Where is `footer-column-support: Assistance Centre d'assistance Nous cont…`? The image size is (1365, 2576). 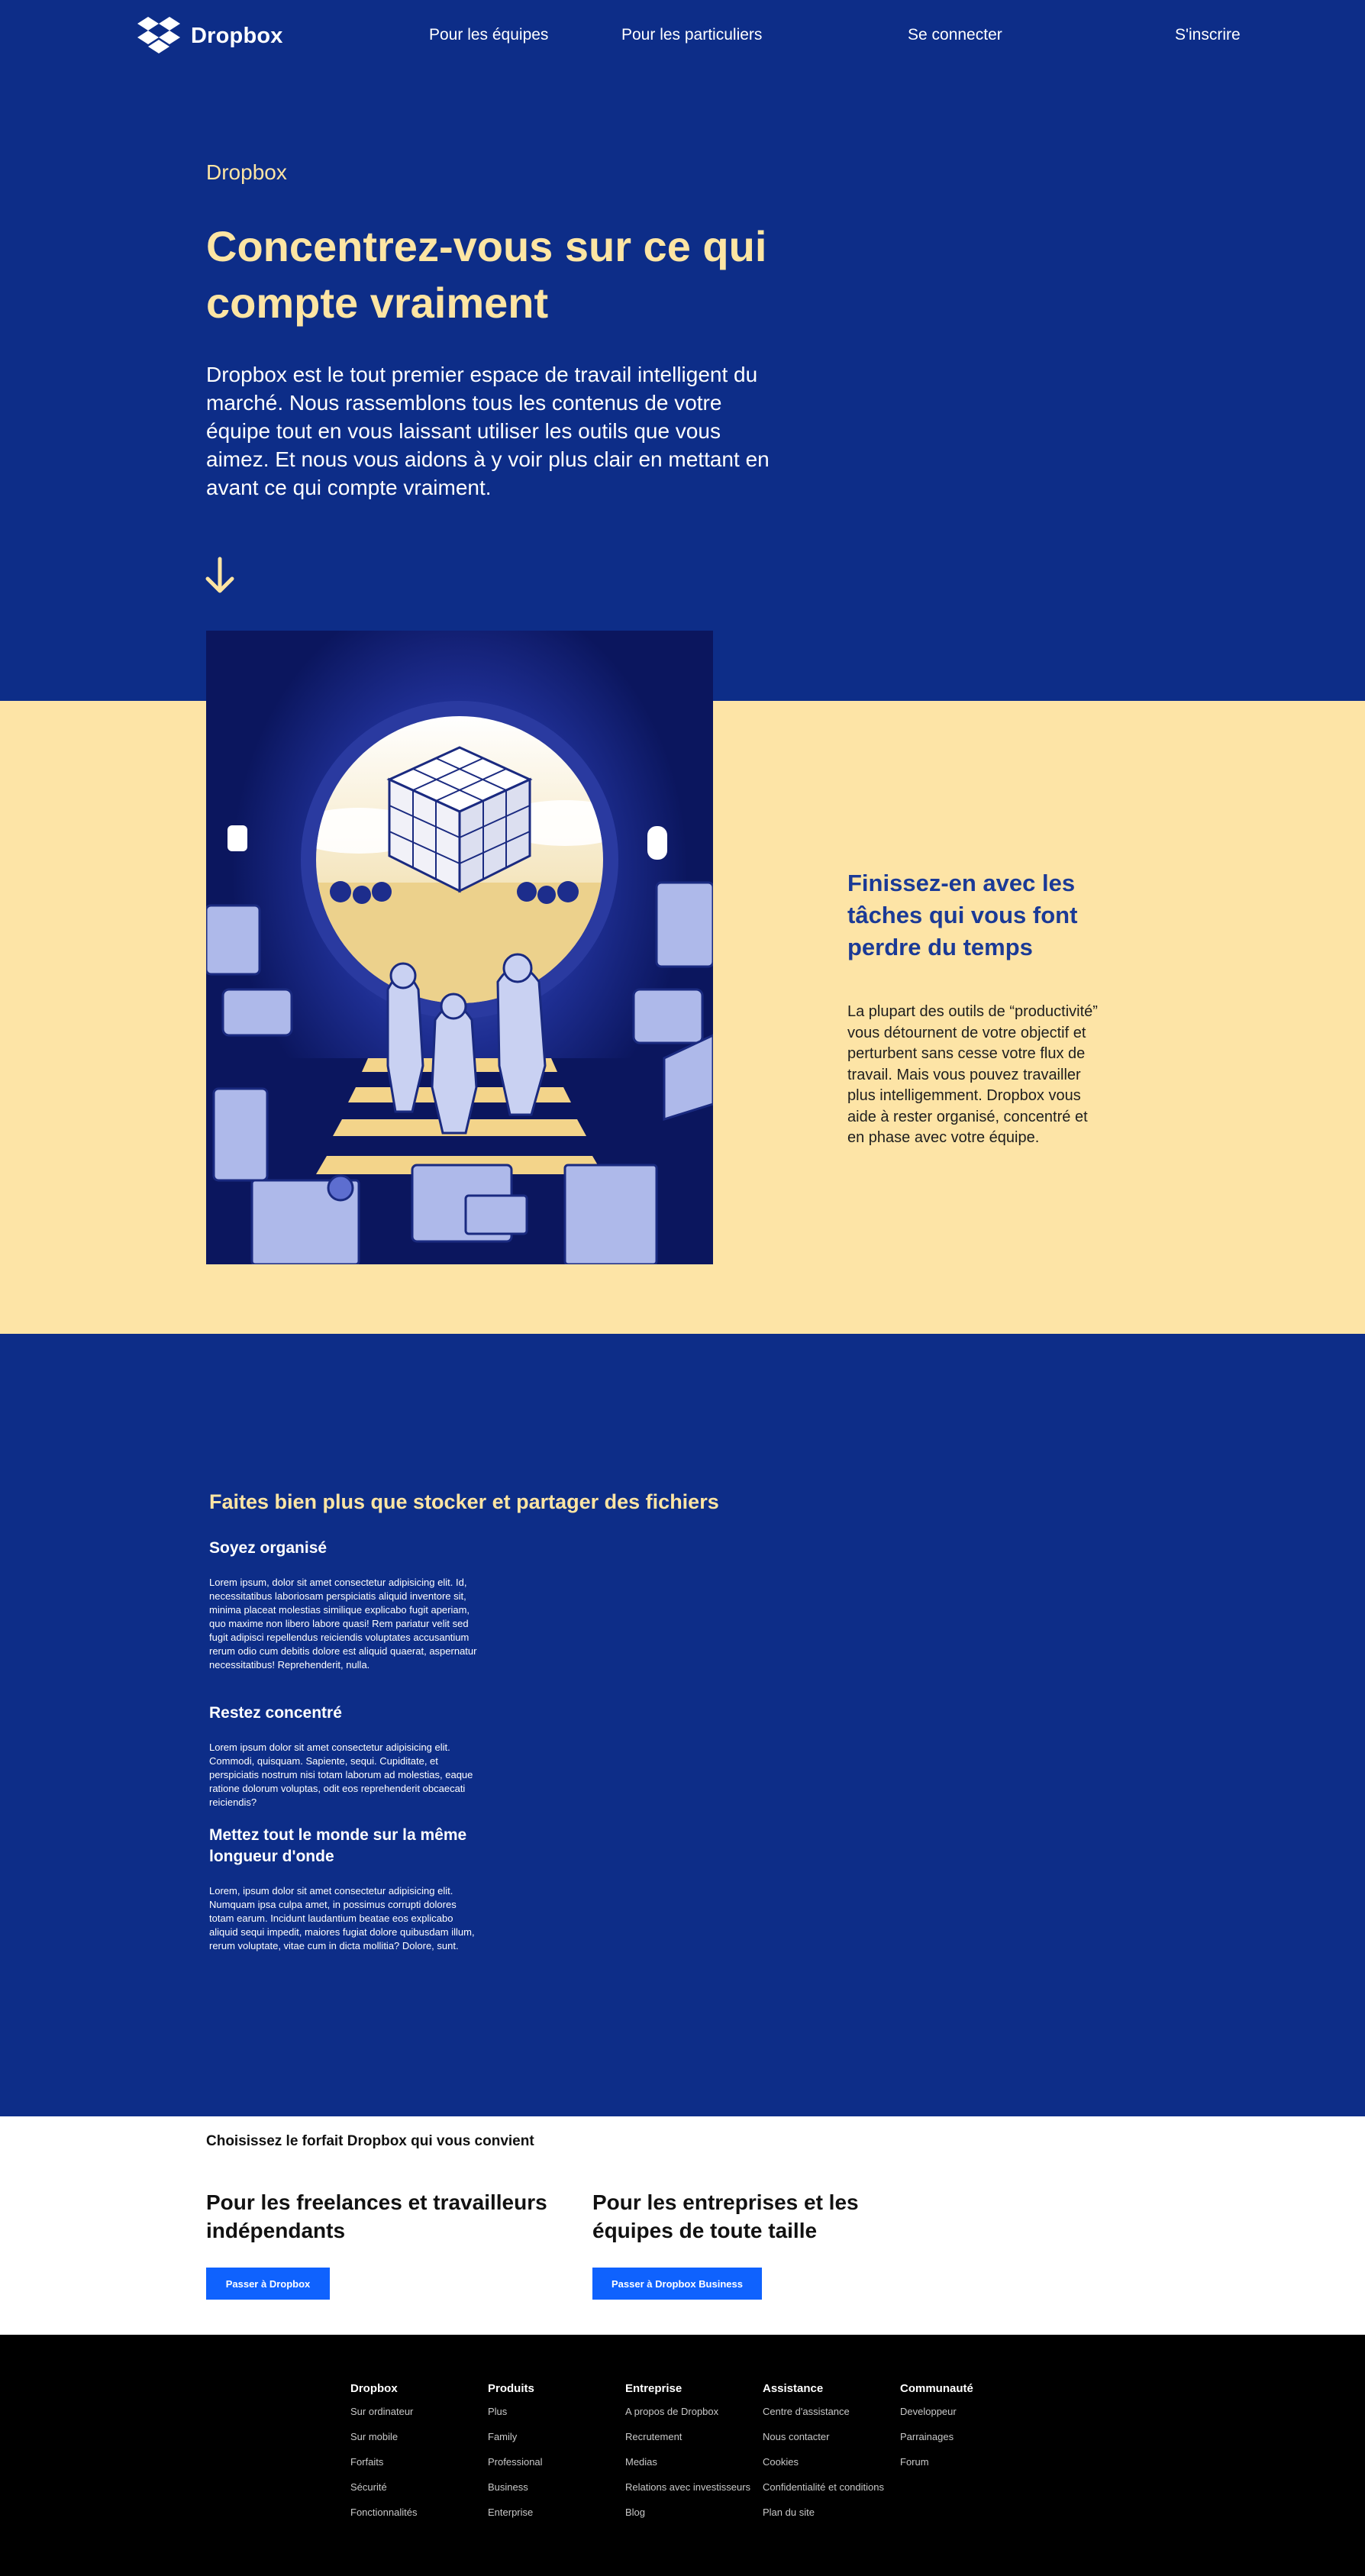 footer-column-support: Assistance Centre d'assistance Nous cont… is located at coordinates (827, 2457).